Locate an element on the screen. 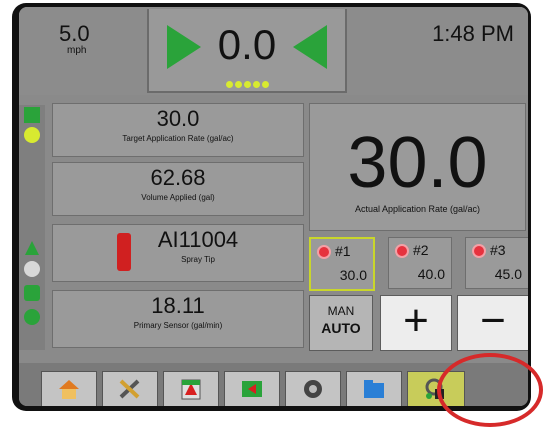  droplet-icon is located at coordinates (32, 269).